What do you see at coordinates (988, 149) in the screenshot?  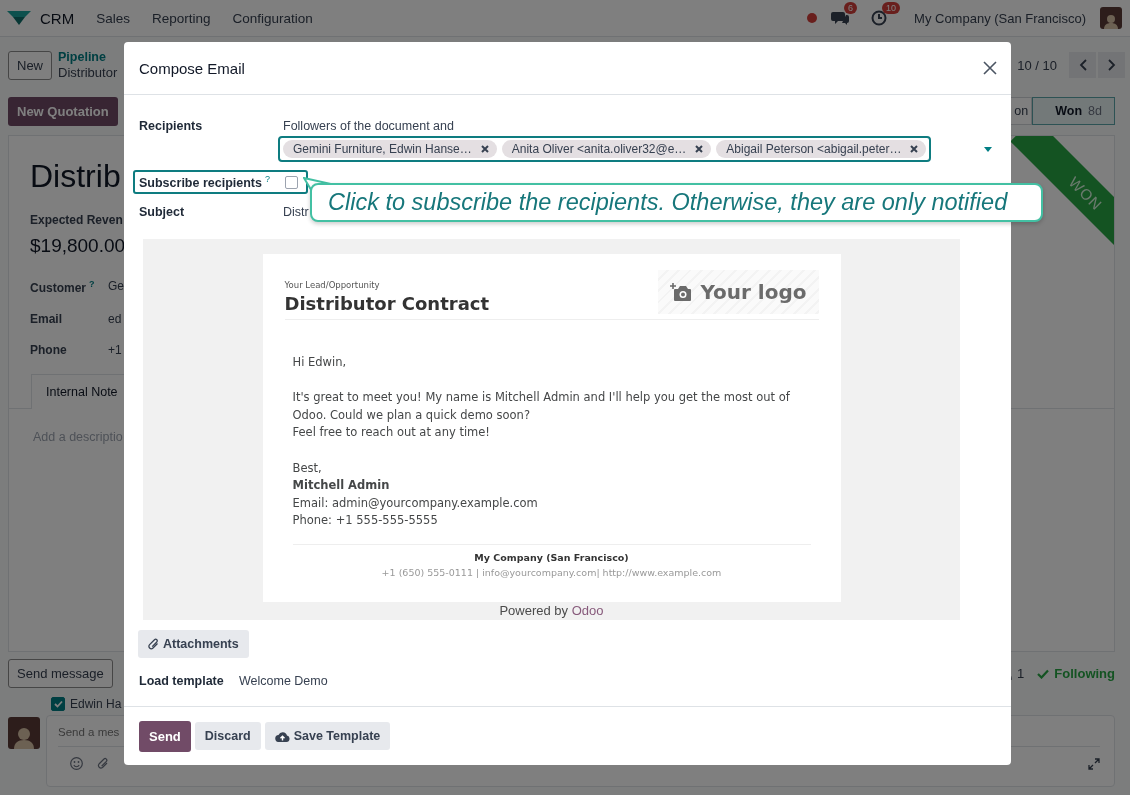 I see `caret-icon` at bounding box center [988, 149].